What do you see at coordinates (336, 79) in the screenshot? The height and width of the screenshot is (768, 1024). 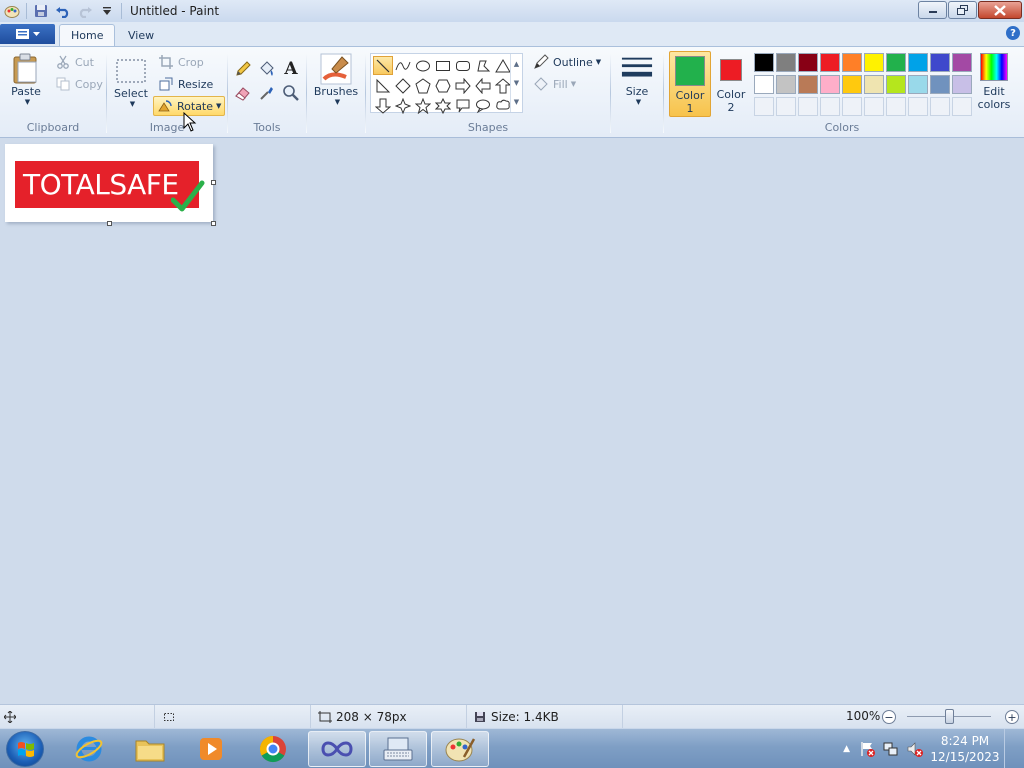 I see `brushes-button: Brushes ▼` at bounding box center [336, 79].